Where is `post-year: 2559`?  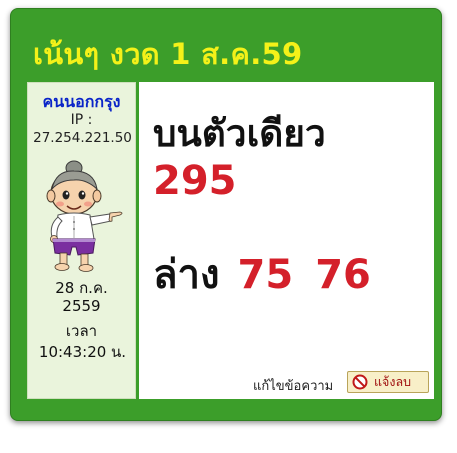
post-year: 2559 is located at coordinates (81, 306).